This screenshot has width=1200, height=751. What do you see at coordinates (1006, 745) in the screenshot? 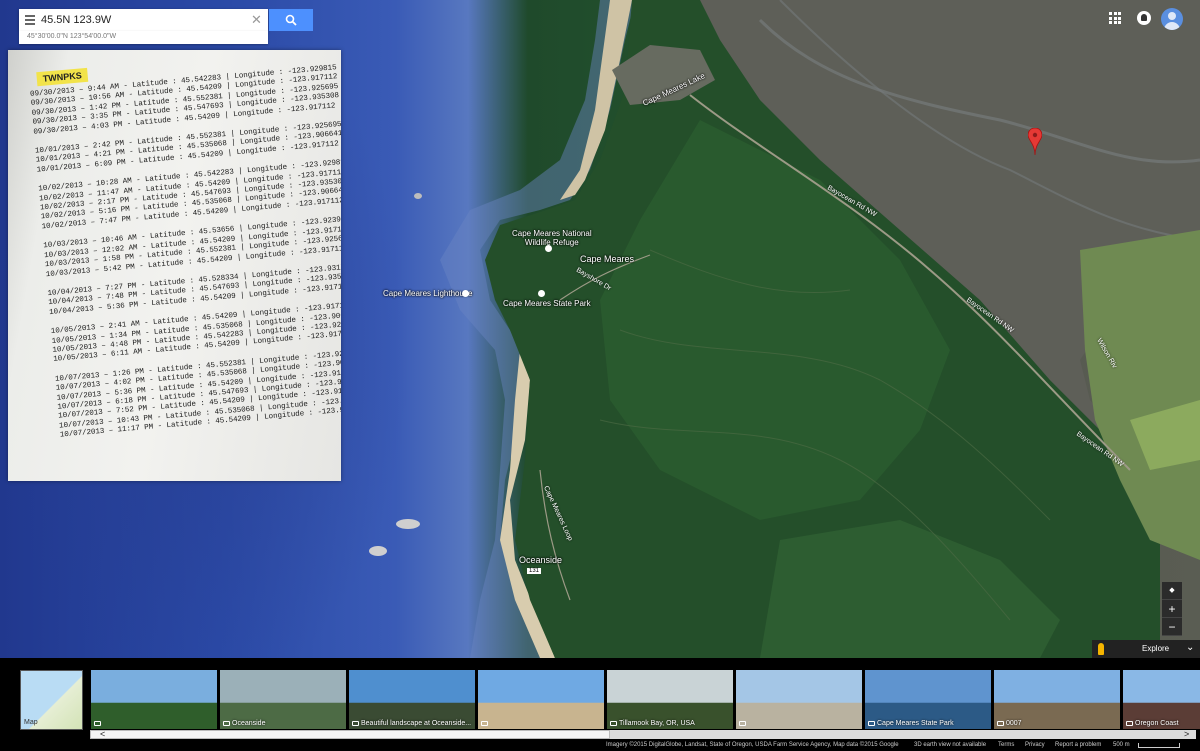
I see `terms-link: Terms` at bounding box center [1006, 745].